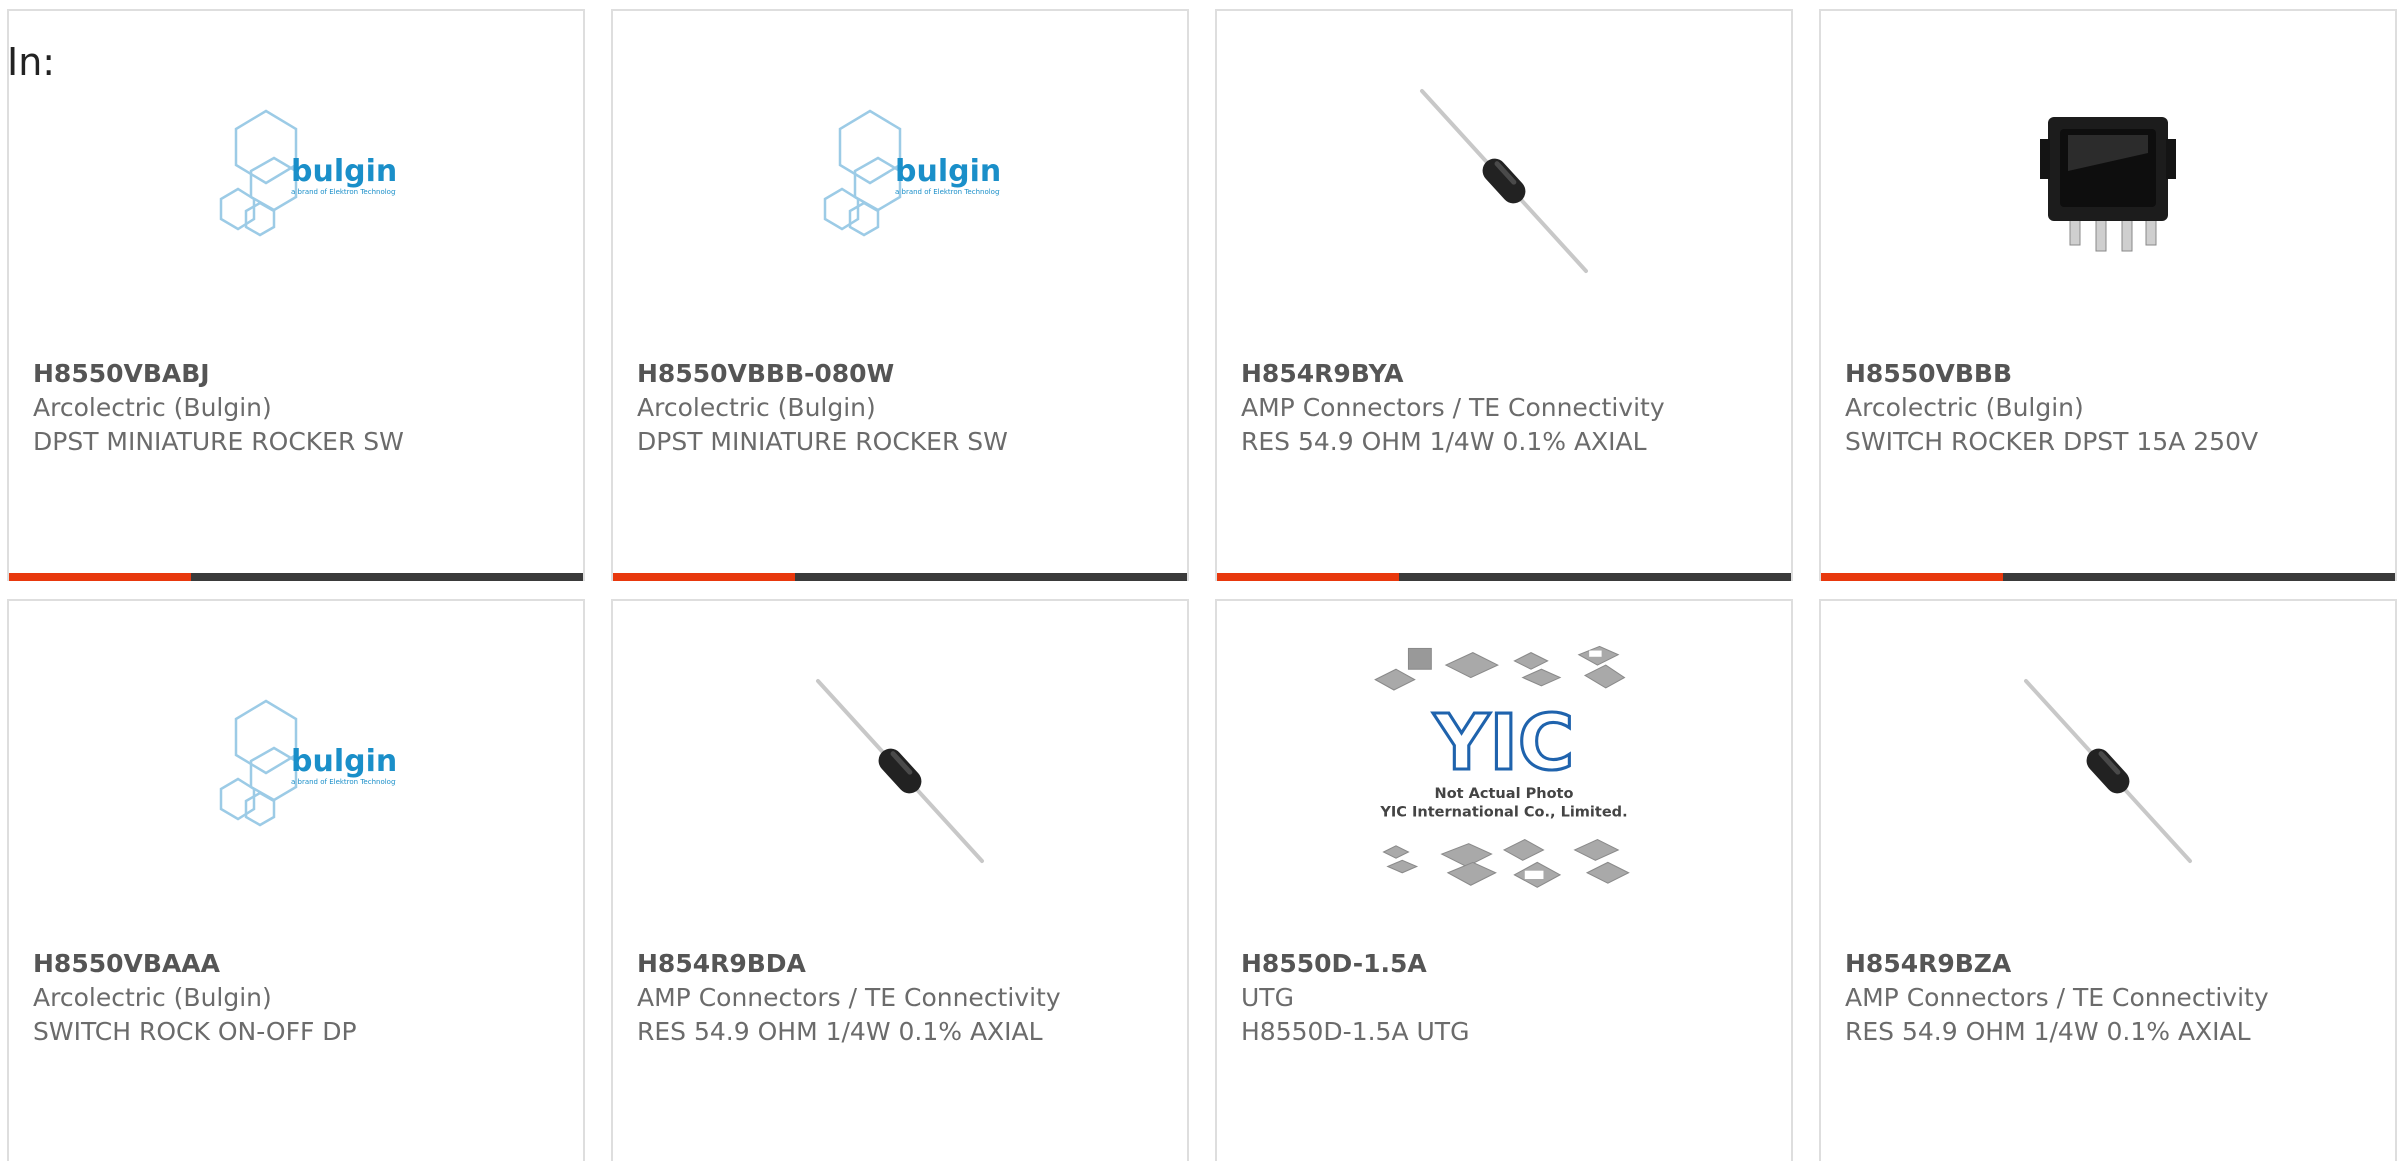  Describe the element at coordinates (1504, 794) in the screenshot. I see `not-actual-photo-label: Not Actual Photo` at that location.